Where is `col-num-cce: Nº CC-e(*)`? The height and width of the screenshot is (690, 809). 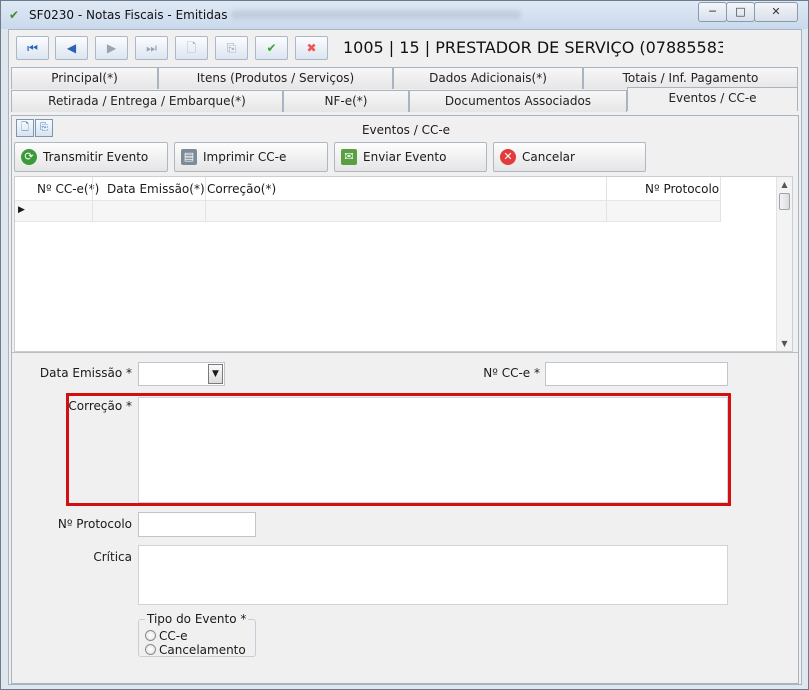 col-num-cce: Nº CC-e(*) is located at coordinates (68, 189).